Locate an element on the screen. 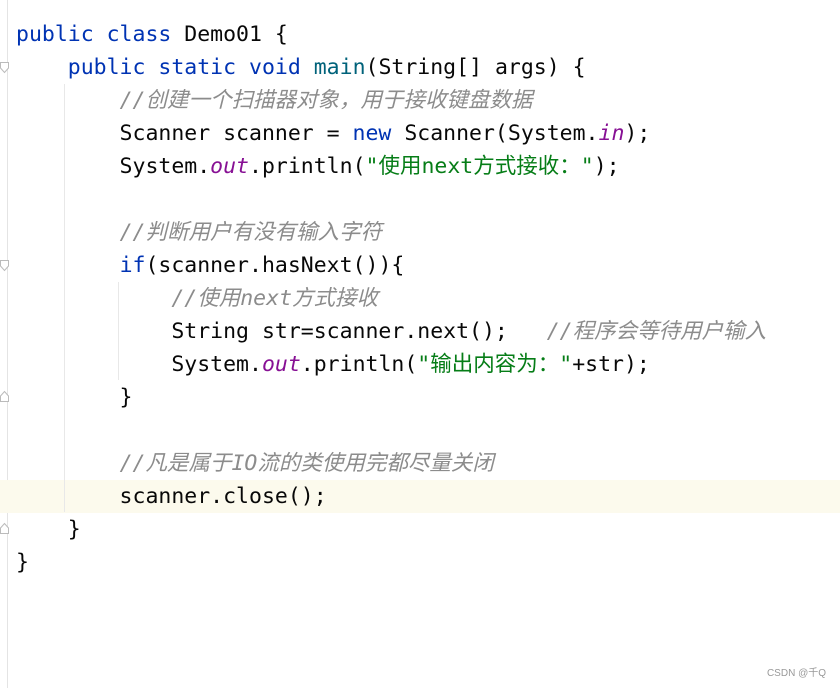 This screenshot has height=688, width=840. code-token: //创建一个扫描器对象，用于接收键盘数据 is located at coordinates (326, 100).